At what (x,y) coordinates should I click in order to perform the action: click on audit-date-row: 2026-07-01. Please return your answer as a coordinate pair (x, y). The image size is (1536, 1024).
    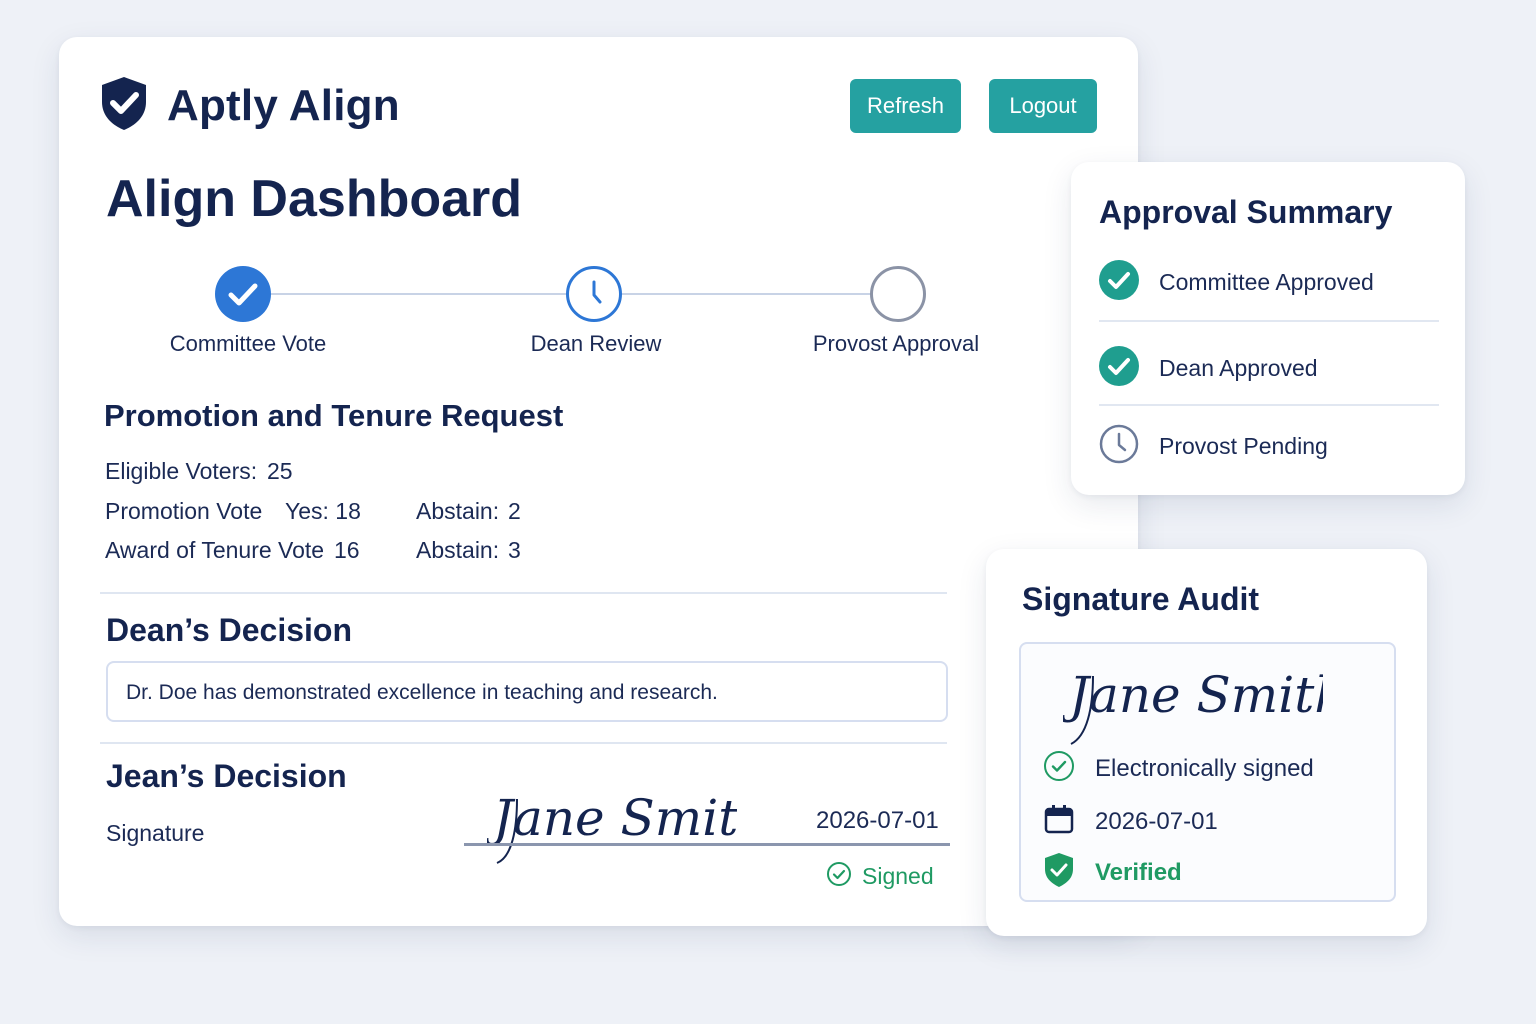
    Looking at the image, I should click on (1130, 821).